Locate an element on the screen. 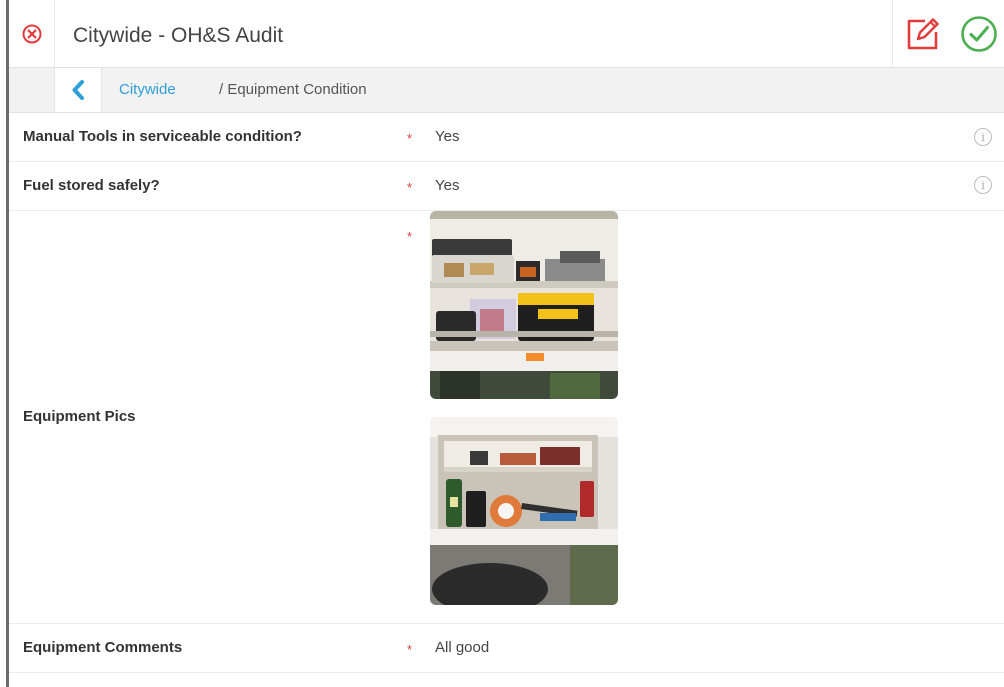 The height and width of the screenshot is (687, 1004). field-label: Fuel stored safely? is located at coordinates (91, 185).